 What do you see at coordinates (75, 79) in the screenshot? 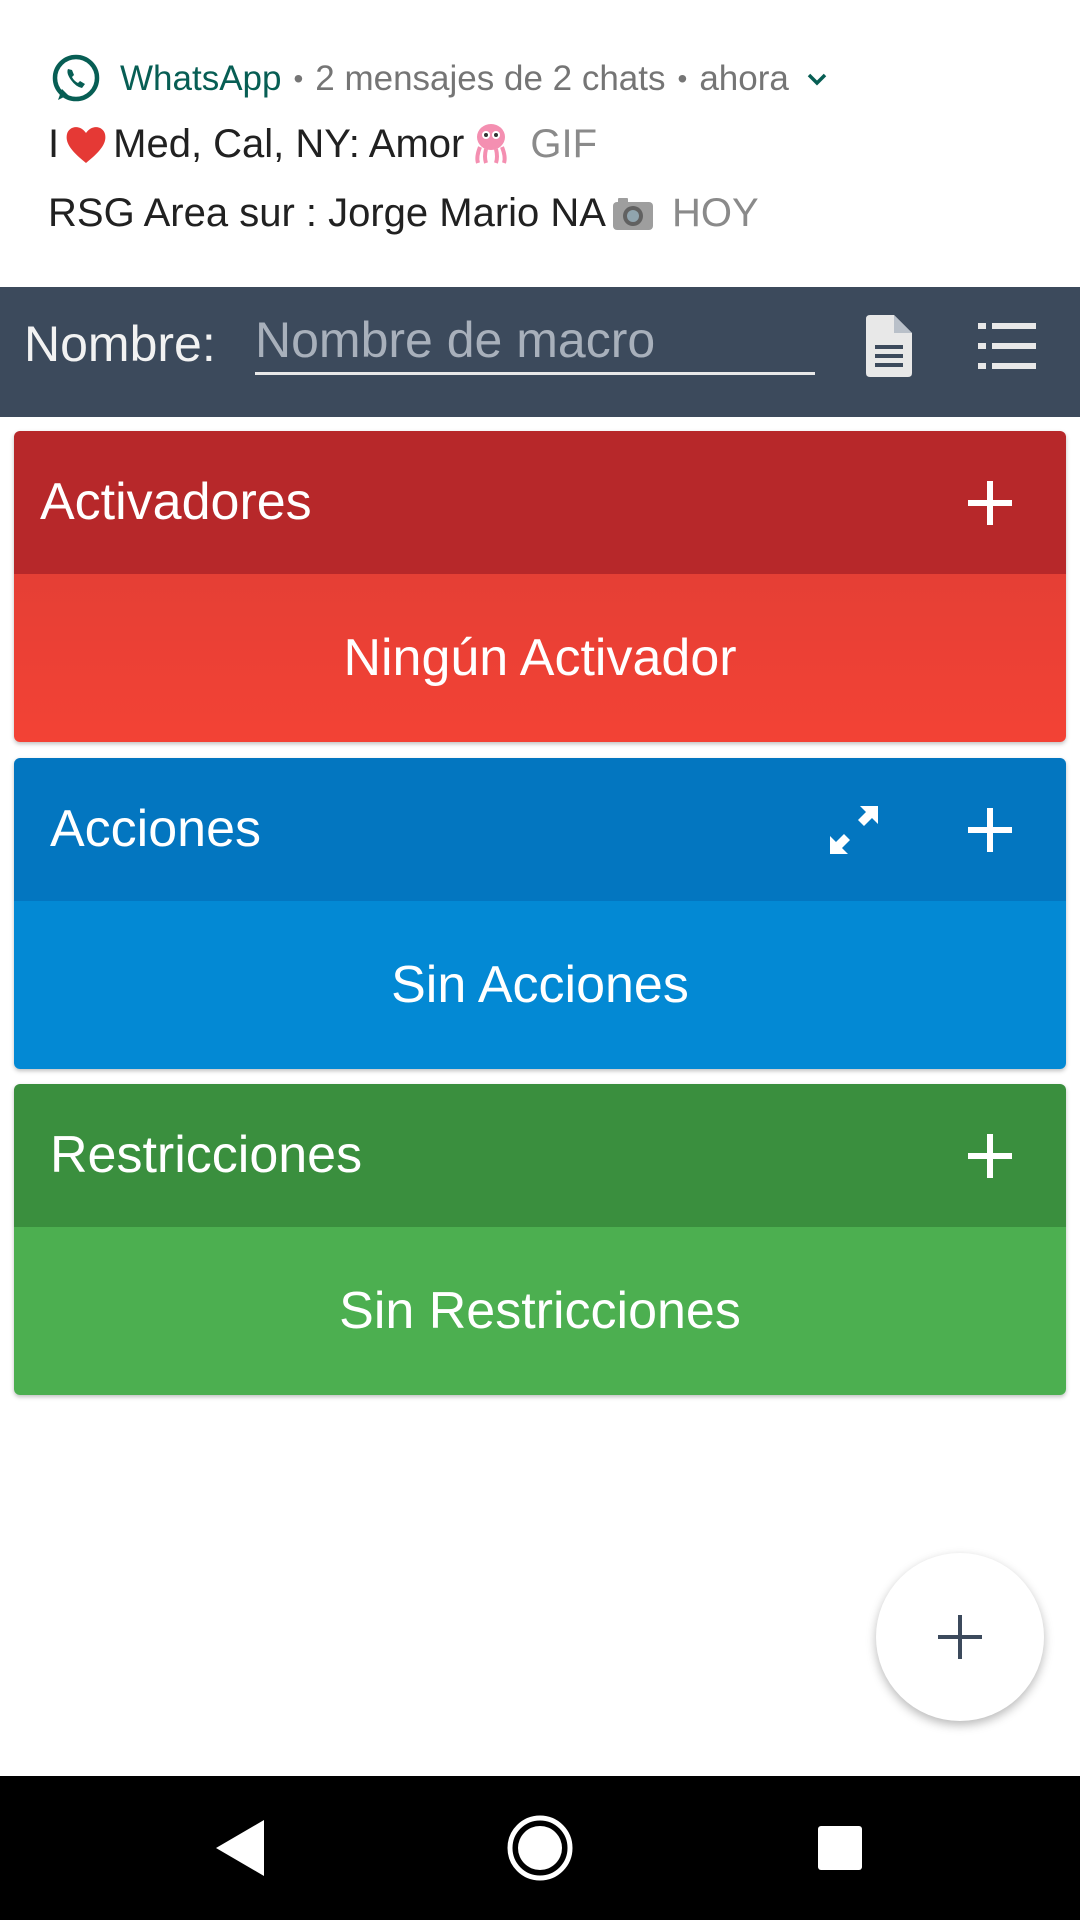
I see `whatsapp-icon` at bounding box center [75, 79].